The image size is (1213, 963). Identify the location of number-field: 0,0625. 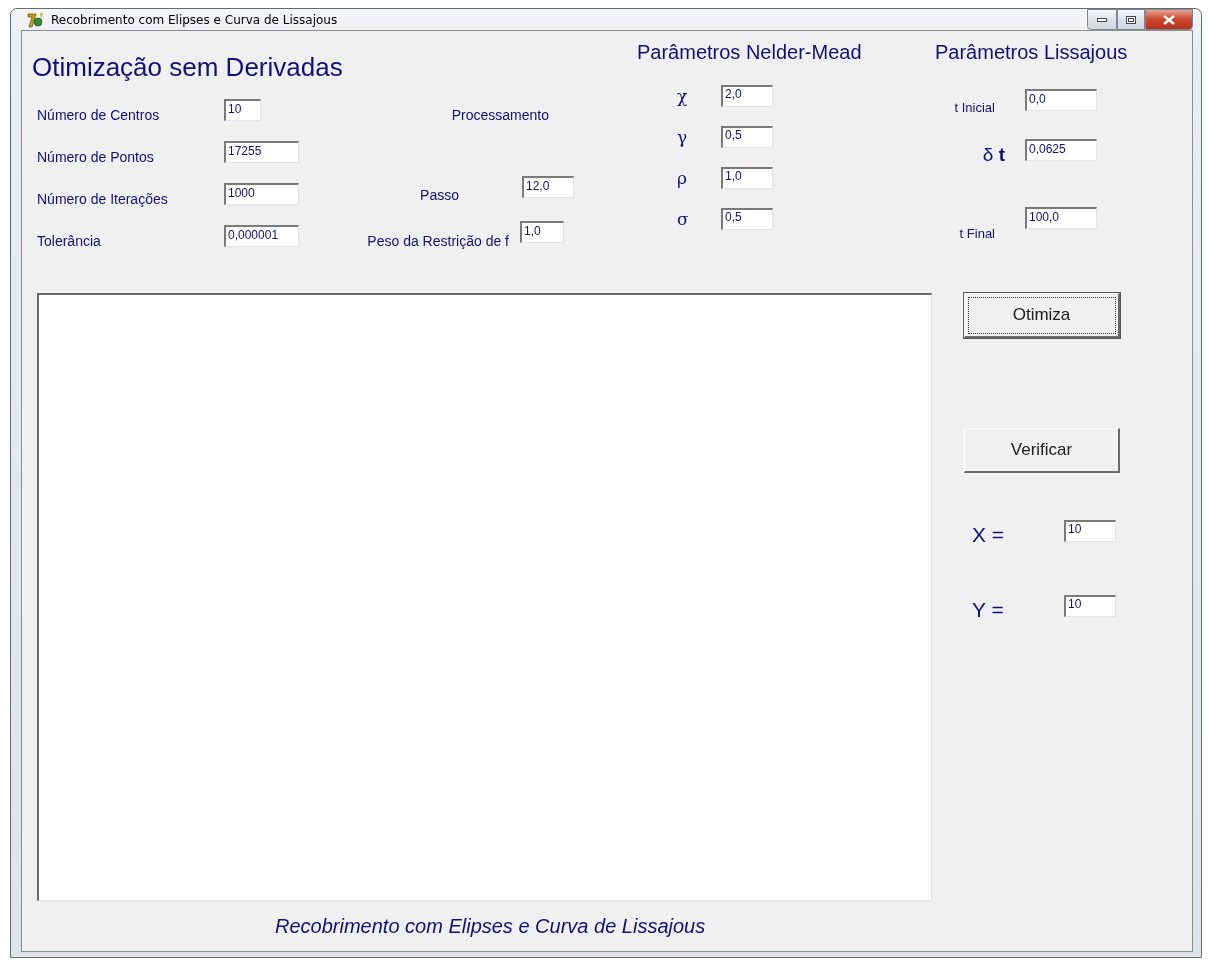
(1061, 150).